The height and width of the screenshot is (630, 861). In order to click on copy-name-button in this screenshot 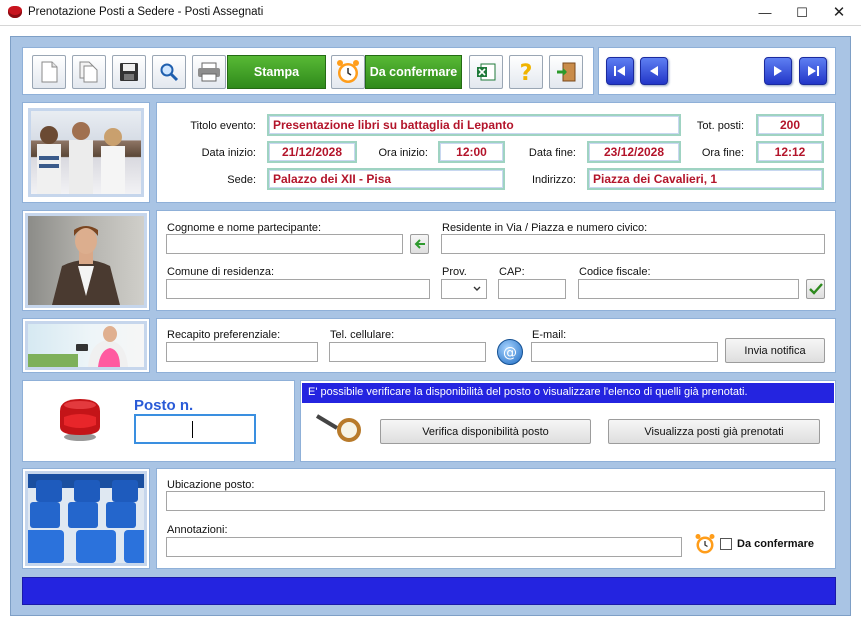, I will do `click(419, 244)`.